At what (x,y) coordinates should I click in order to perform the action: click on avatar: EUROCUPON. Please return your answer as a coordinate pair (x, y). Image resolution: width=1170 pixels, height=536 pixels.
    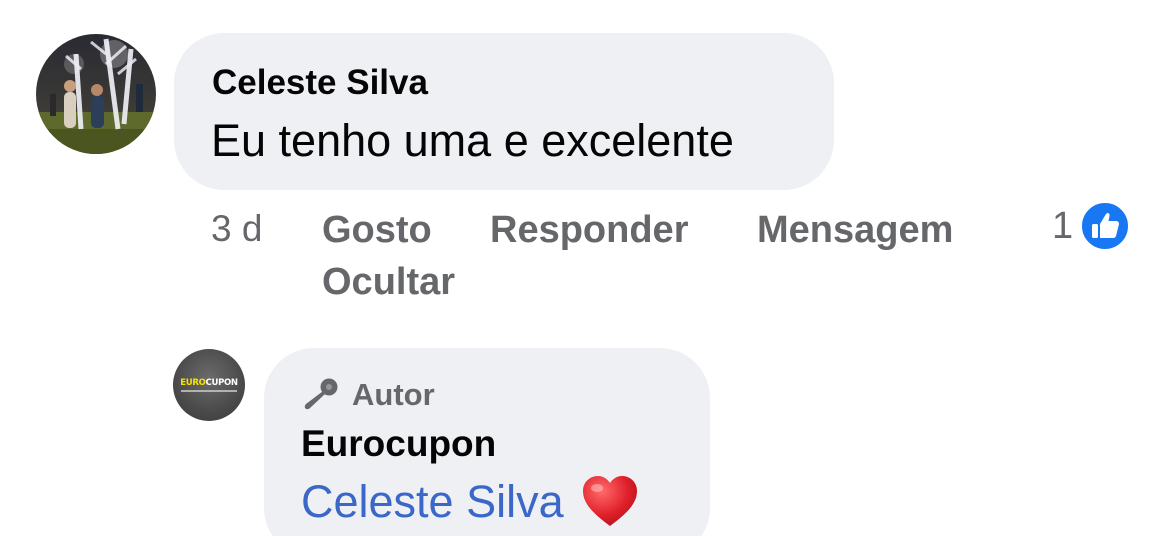
    Looking at the image, I should click on (209, 385).